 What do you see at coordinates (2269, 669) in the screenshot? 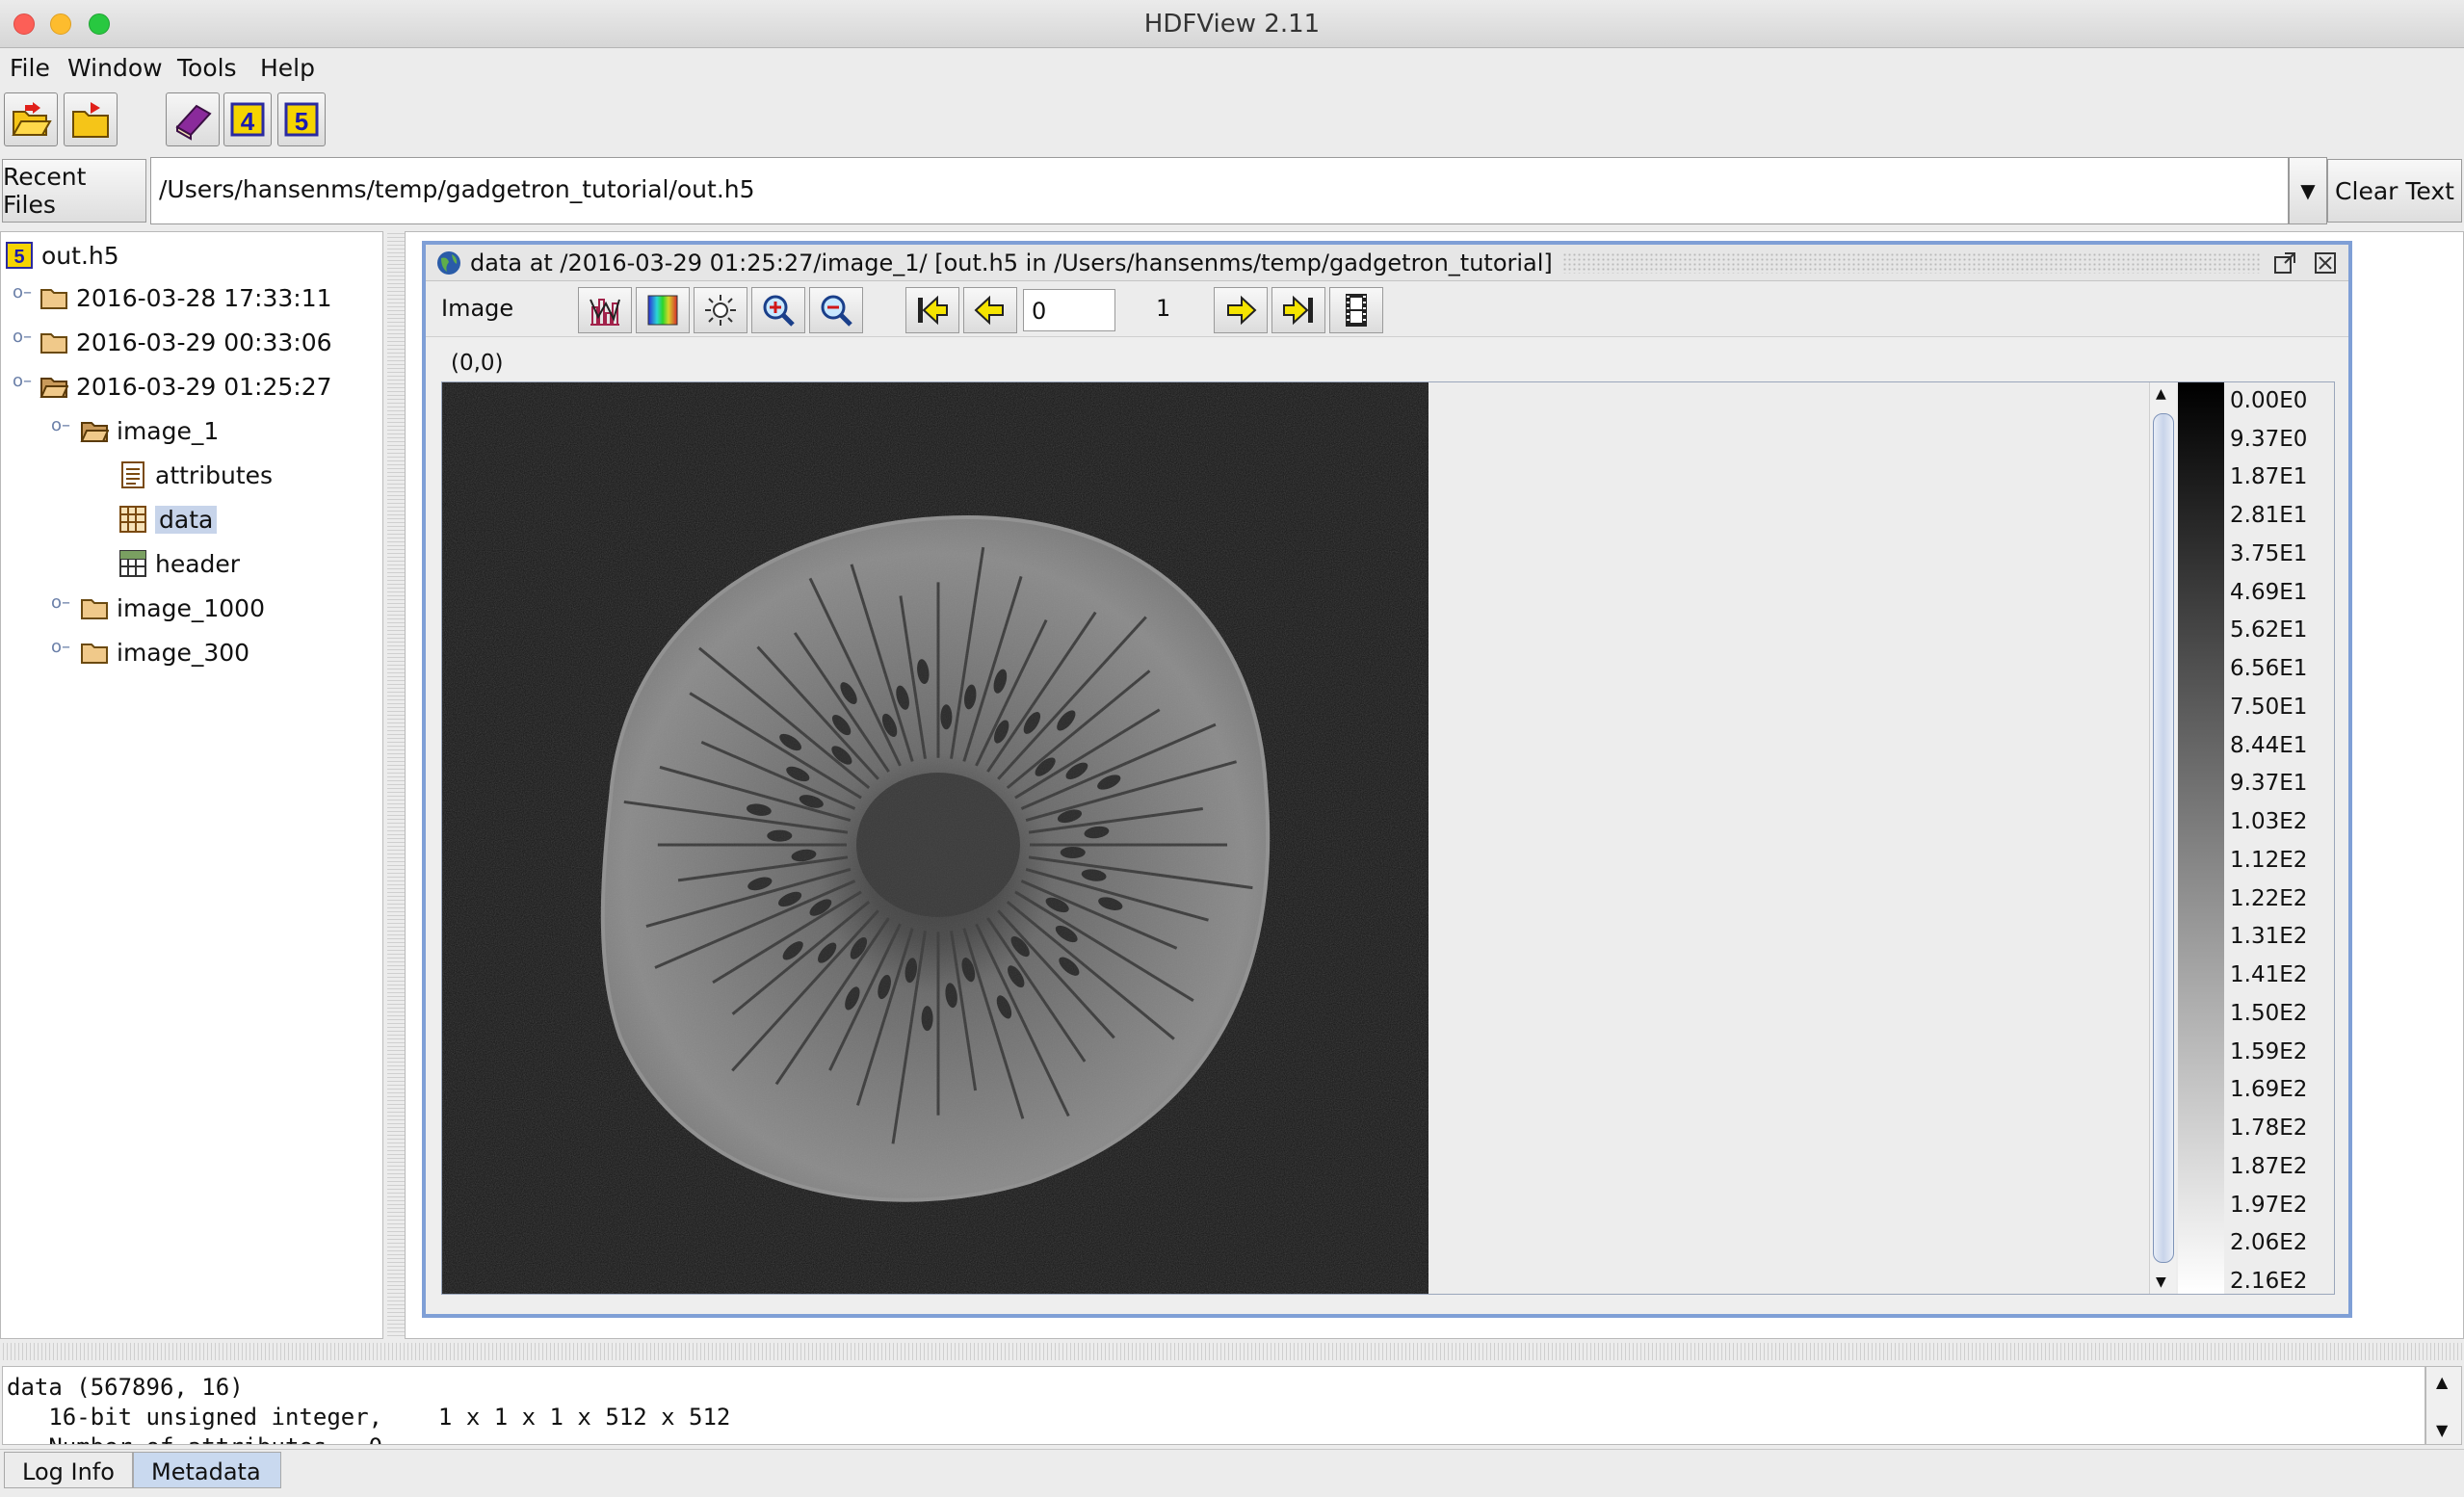
I see `colorbar-tick-label: 6.56E1` at bounding box center [2269, 669].